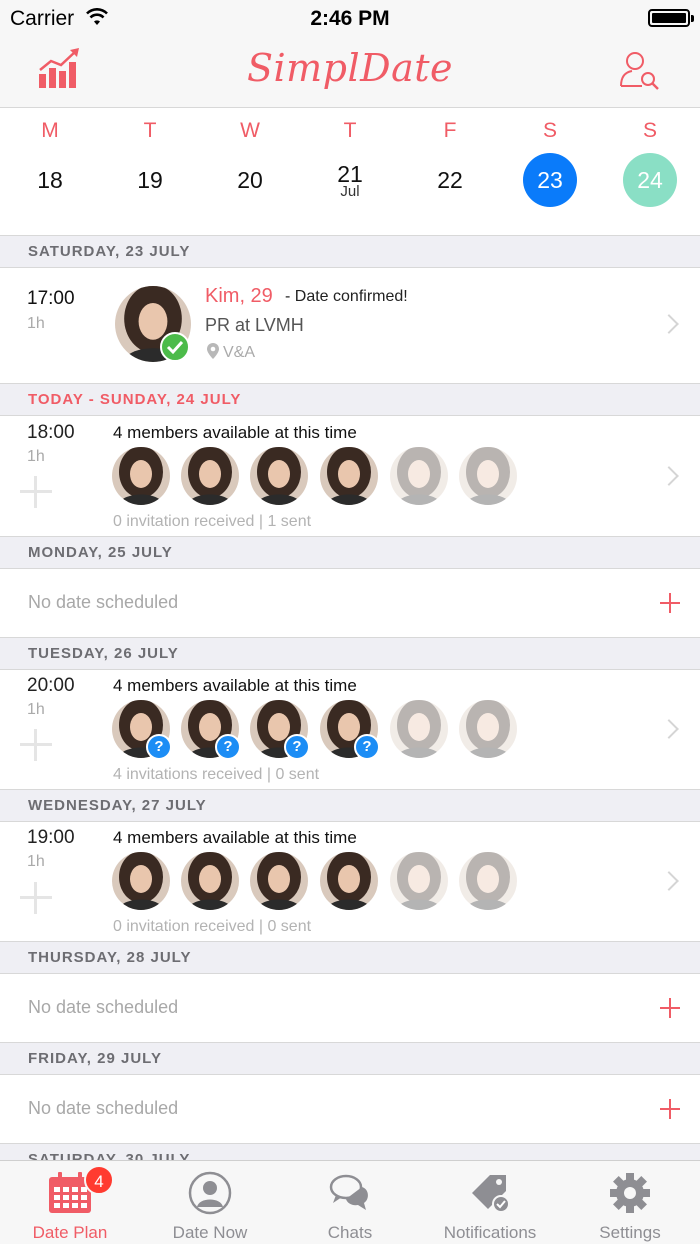 The image size is (700, 1244). Describe the element at coordinates (70, 1232) in the screenshot. I see `tab-label: Date Plan` at that location.